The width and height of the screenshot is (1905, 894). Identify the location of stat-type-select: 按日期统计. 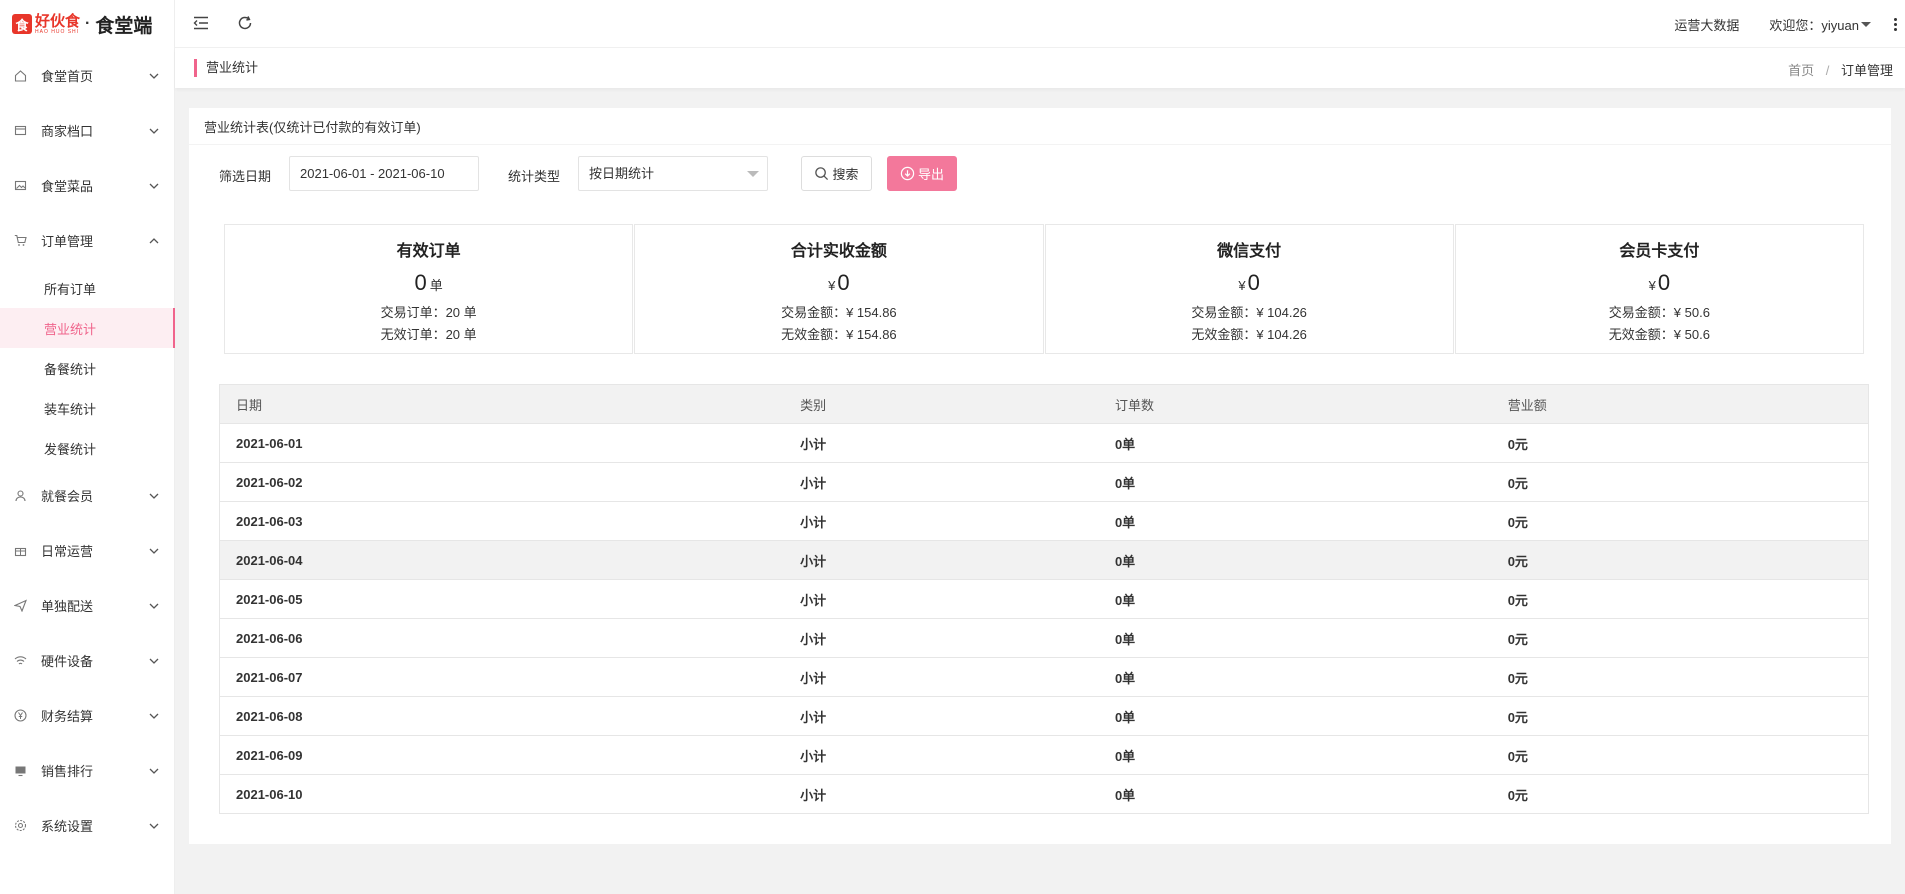
(673, 173).